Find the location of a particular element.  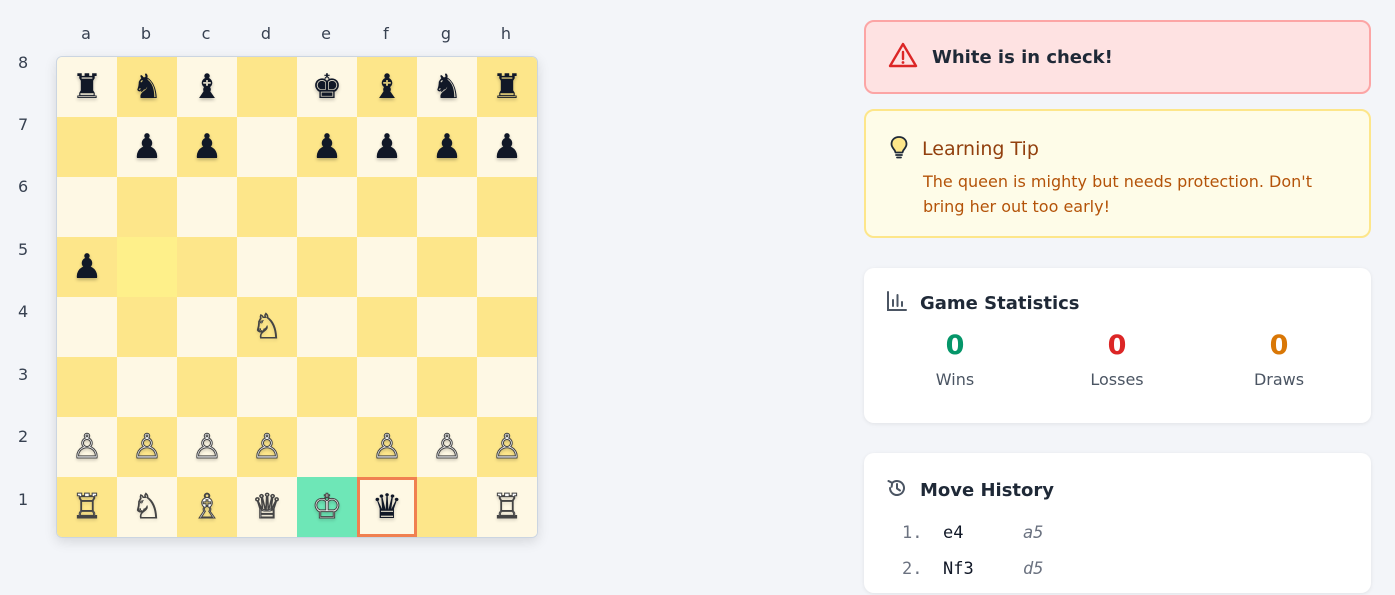

square-h2: ♙ is located at coordinates (507, 447).